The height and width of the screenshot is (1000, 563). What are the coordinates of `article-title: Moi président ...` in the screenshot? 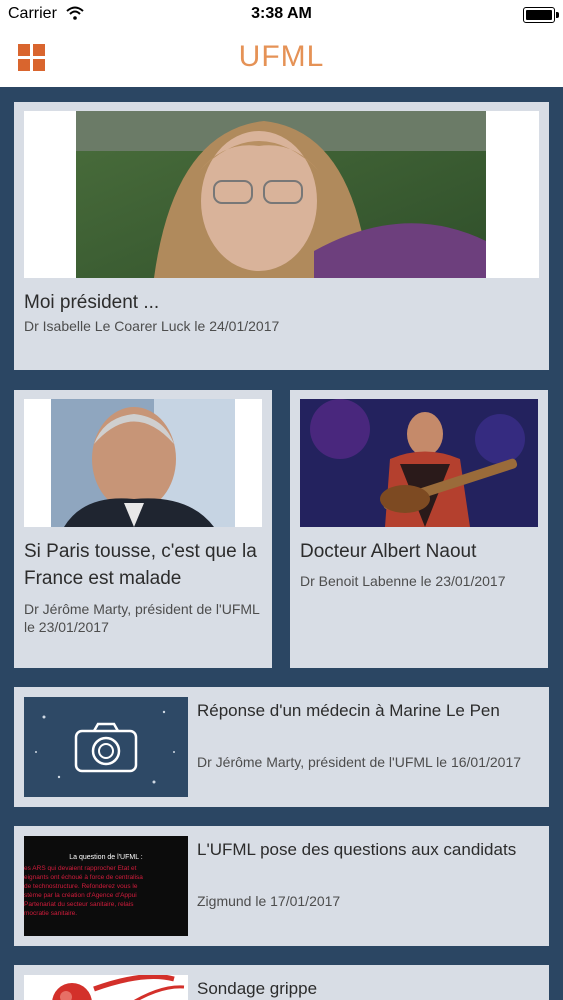 It's located at (92, 302).